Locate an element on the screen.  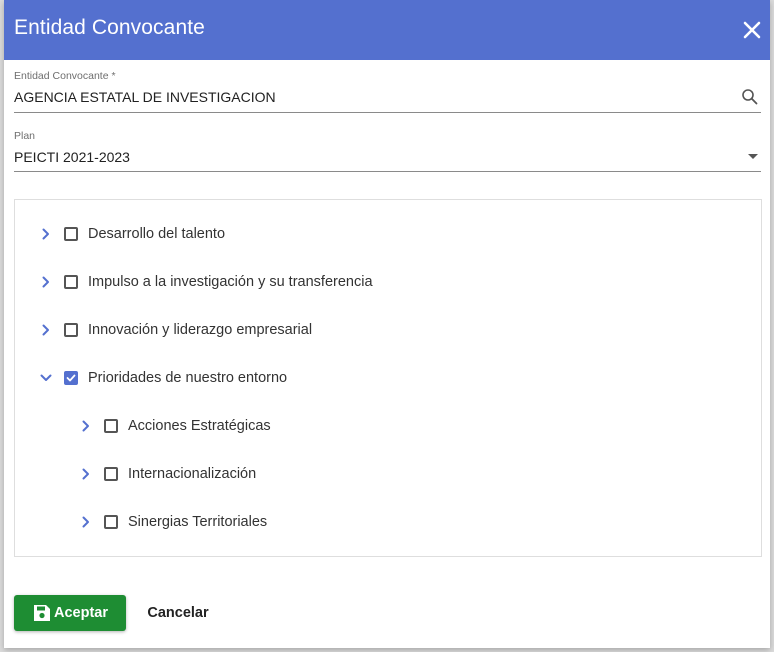
plan-label: Plan is located at coordinates (25, 136).